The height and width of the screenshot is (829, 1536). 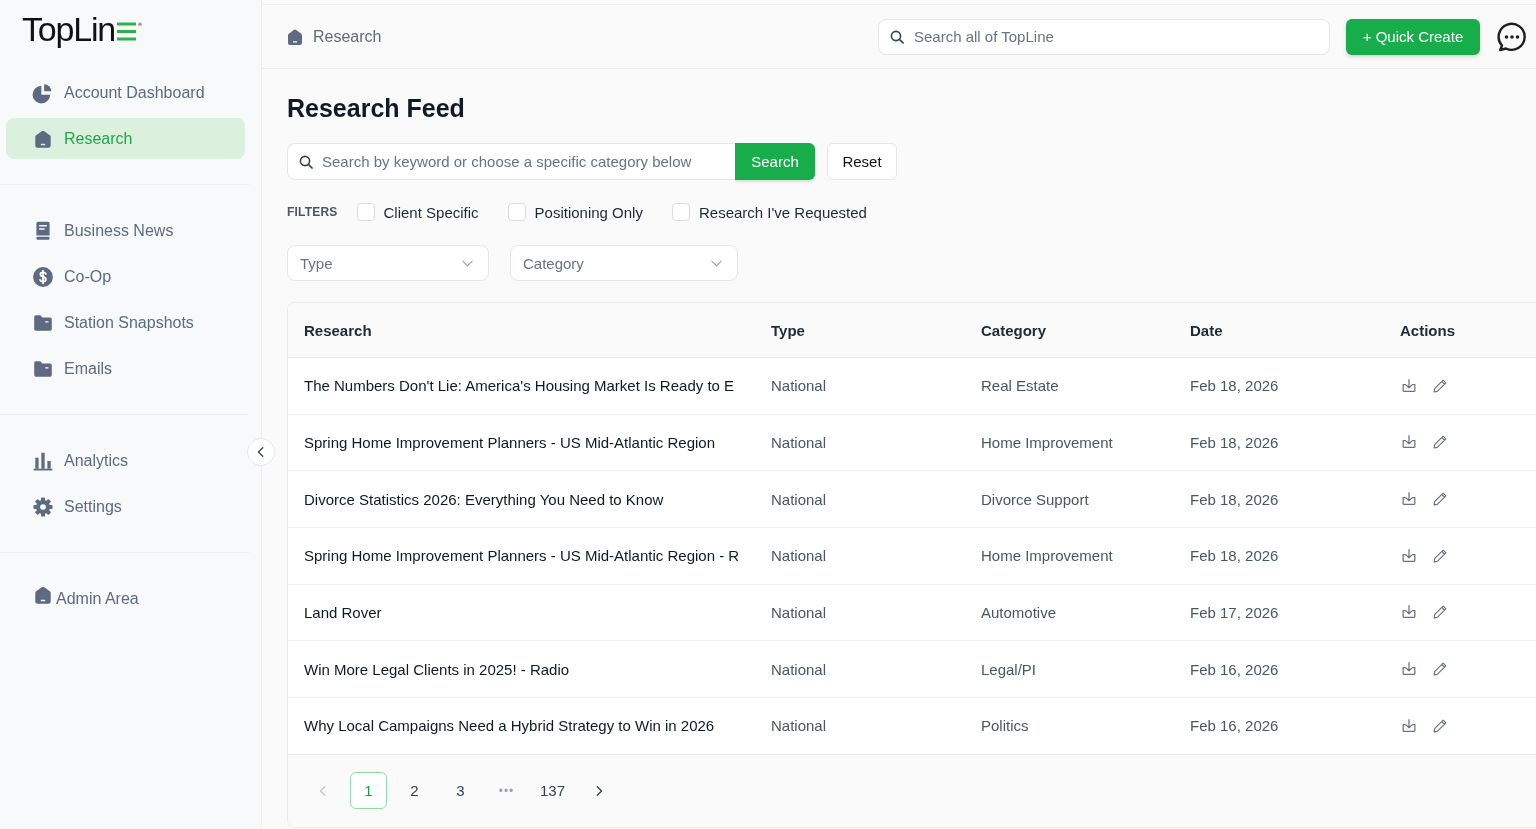 I want to click on page-button: 137, so click(x=552, y=791).